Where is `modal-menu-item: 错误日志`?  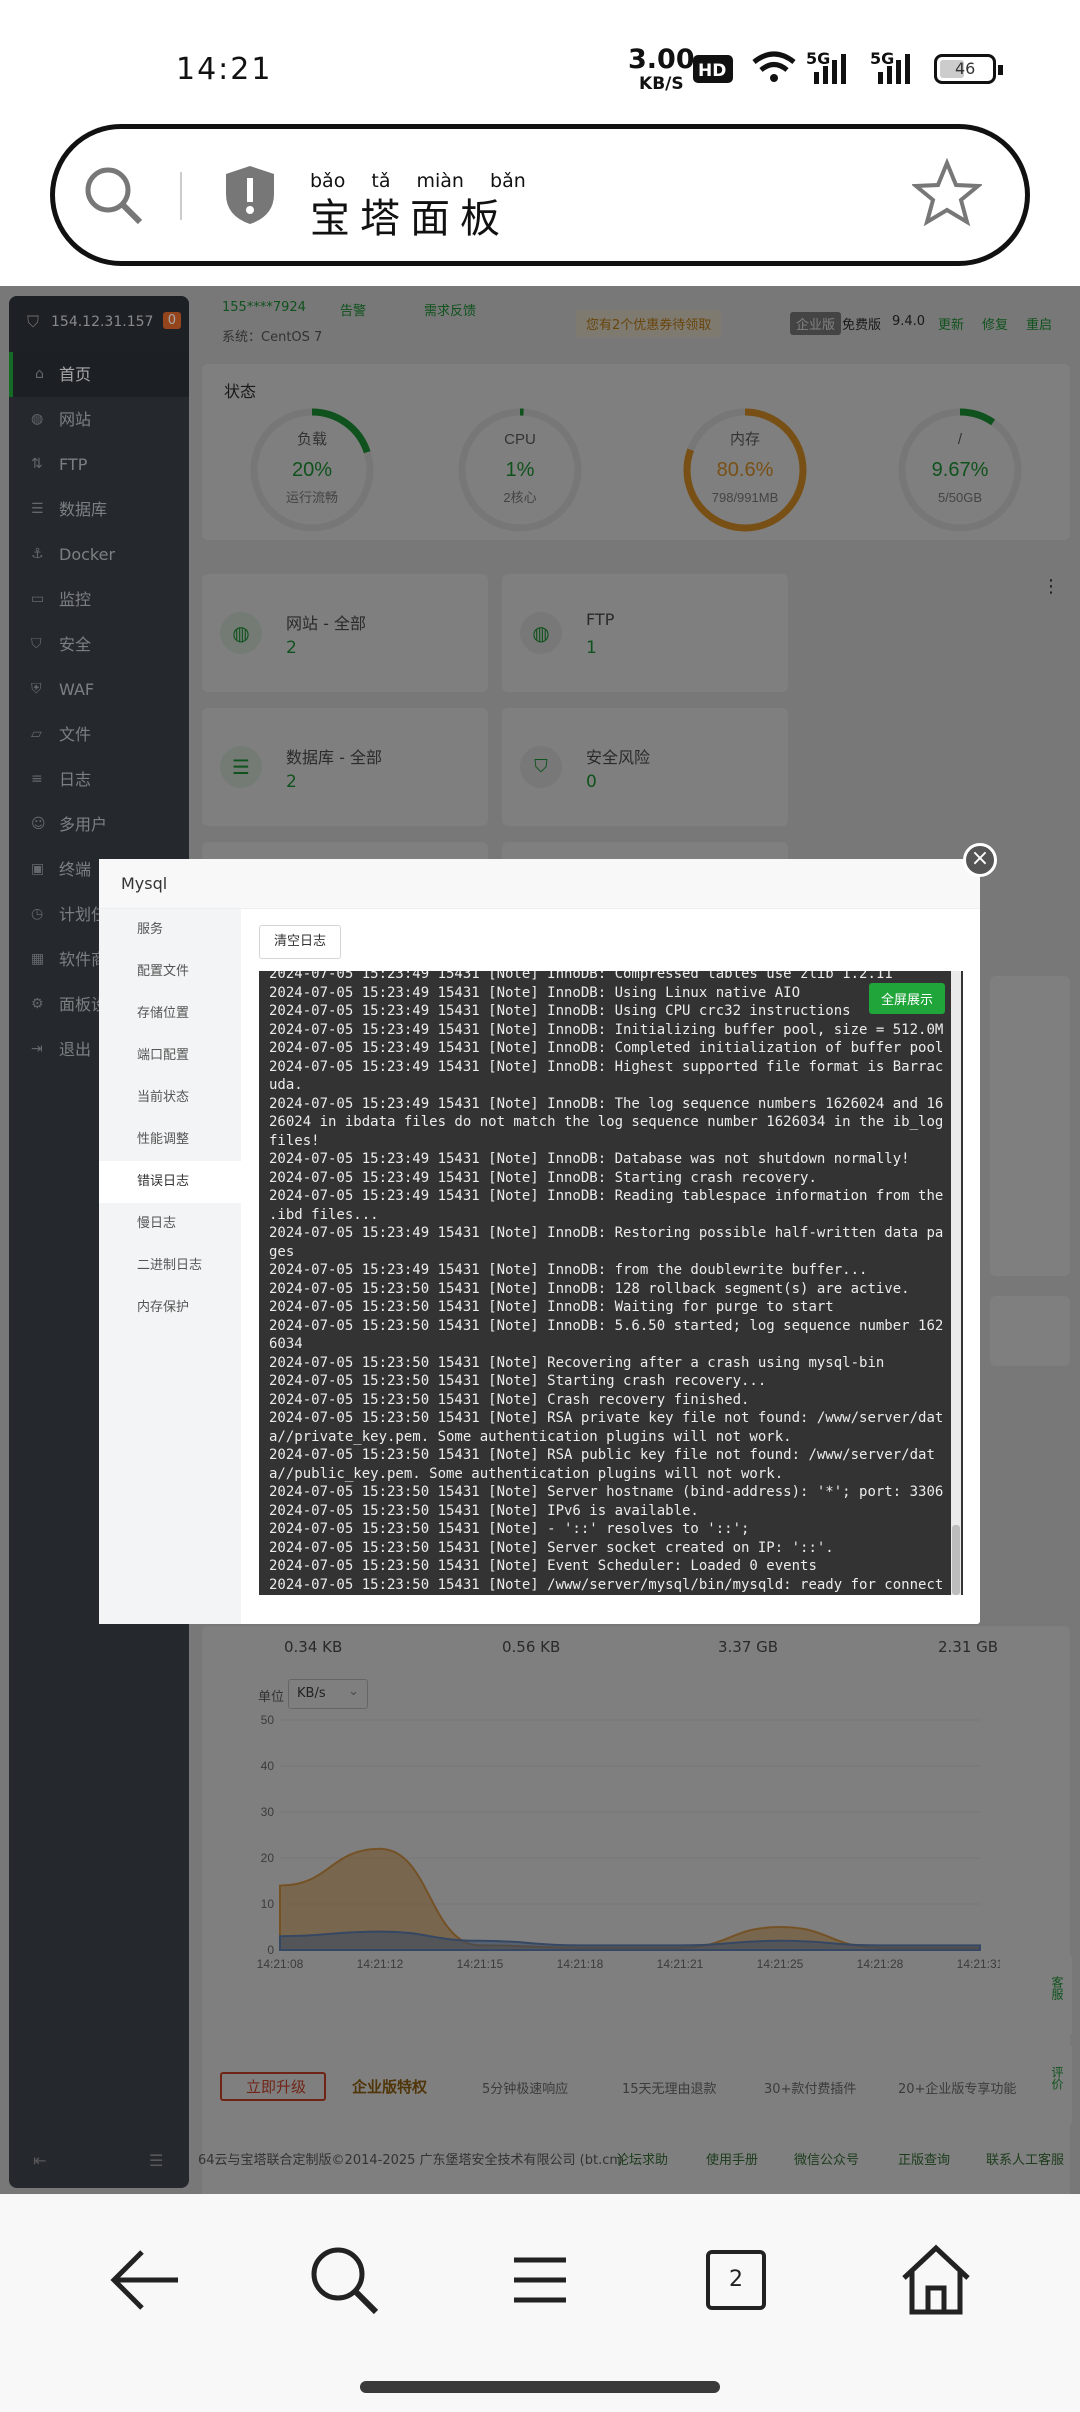 modal-menu-item: 错误日志 is located at coordinates (170, 1182).